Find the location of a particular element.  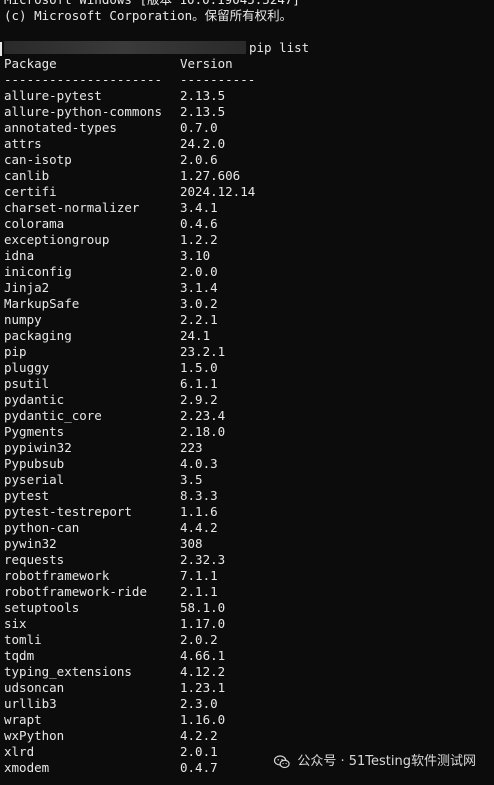

table-row: allure-pytest 2.13.5 is located at coordinates (244, 96).